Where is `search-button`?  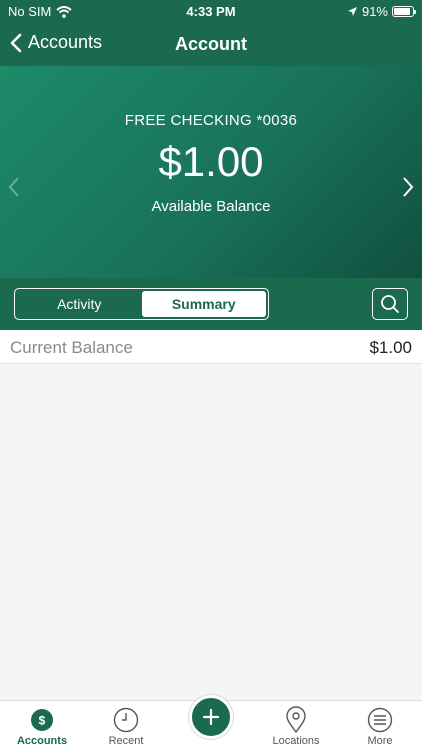
search-button is located at coordinates (390, 304).